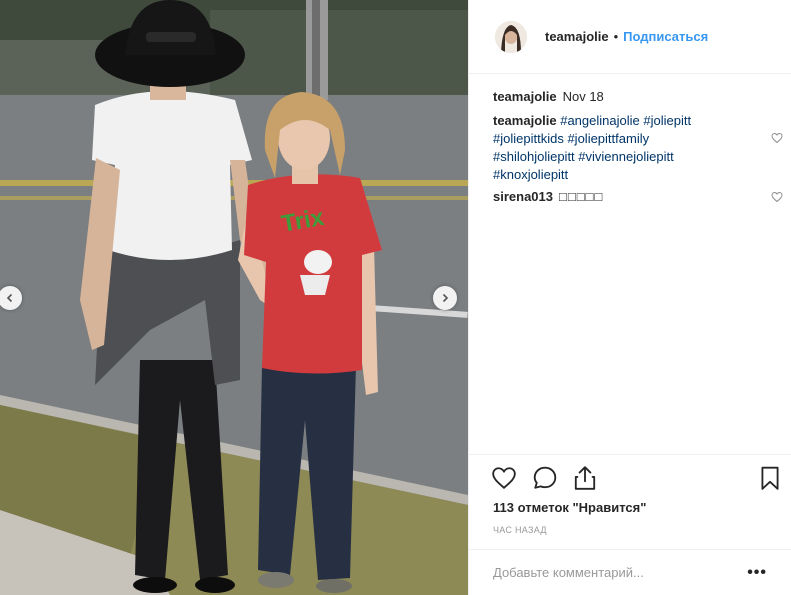 Image resolution: width=791 pixels, height=595 pixels. I want to click on hashtag-link: #joliepittkids, so click(528, 138).